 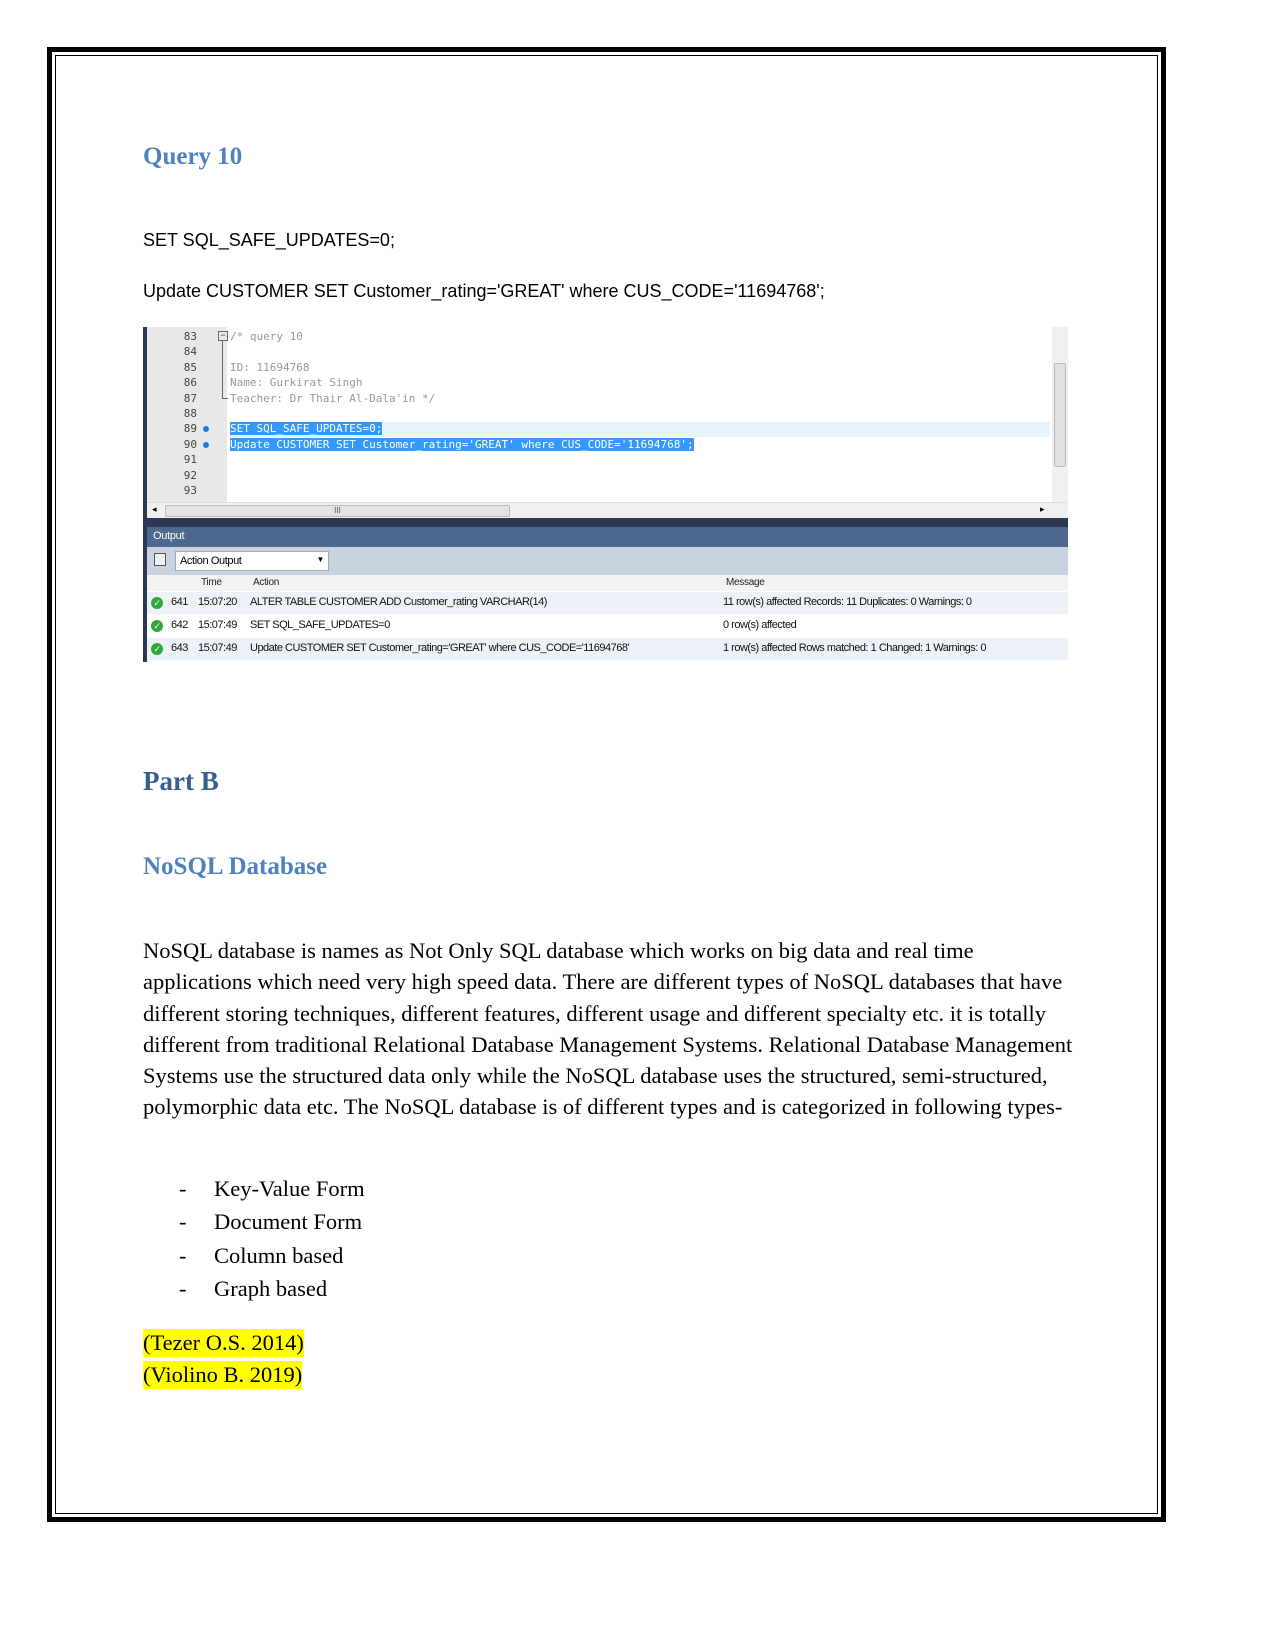 What do you see at coordinates (320, 559) in the screenshot?
I see `chevron-down-icon: ▼` at bounding box center [320, 559].